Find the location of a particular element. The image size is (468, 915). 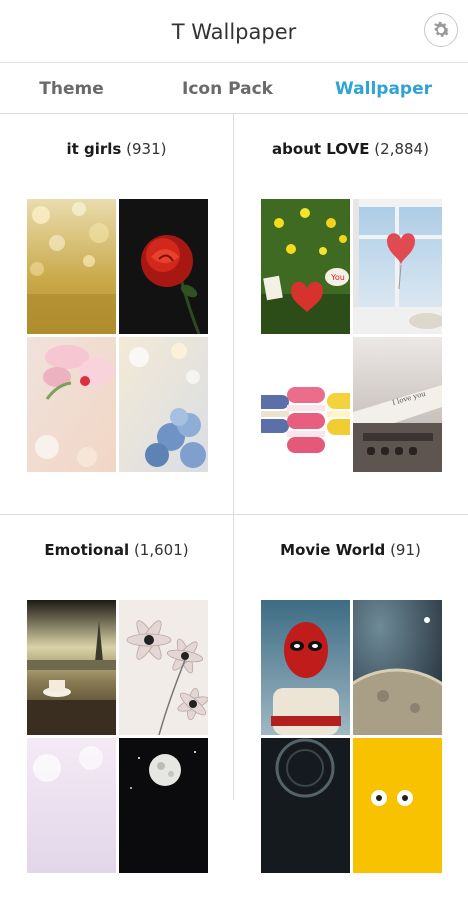

collection-name: it girls is located at coordinates (94, 149).